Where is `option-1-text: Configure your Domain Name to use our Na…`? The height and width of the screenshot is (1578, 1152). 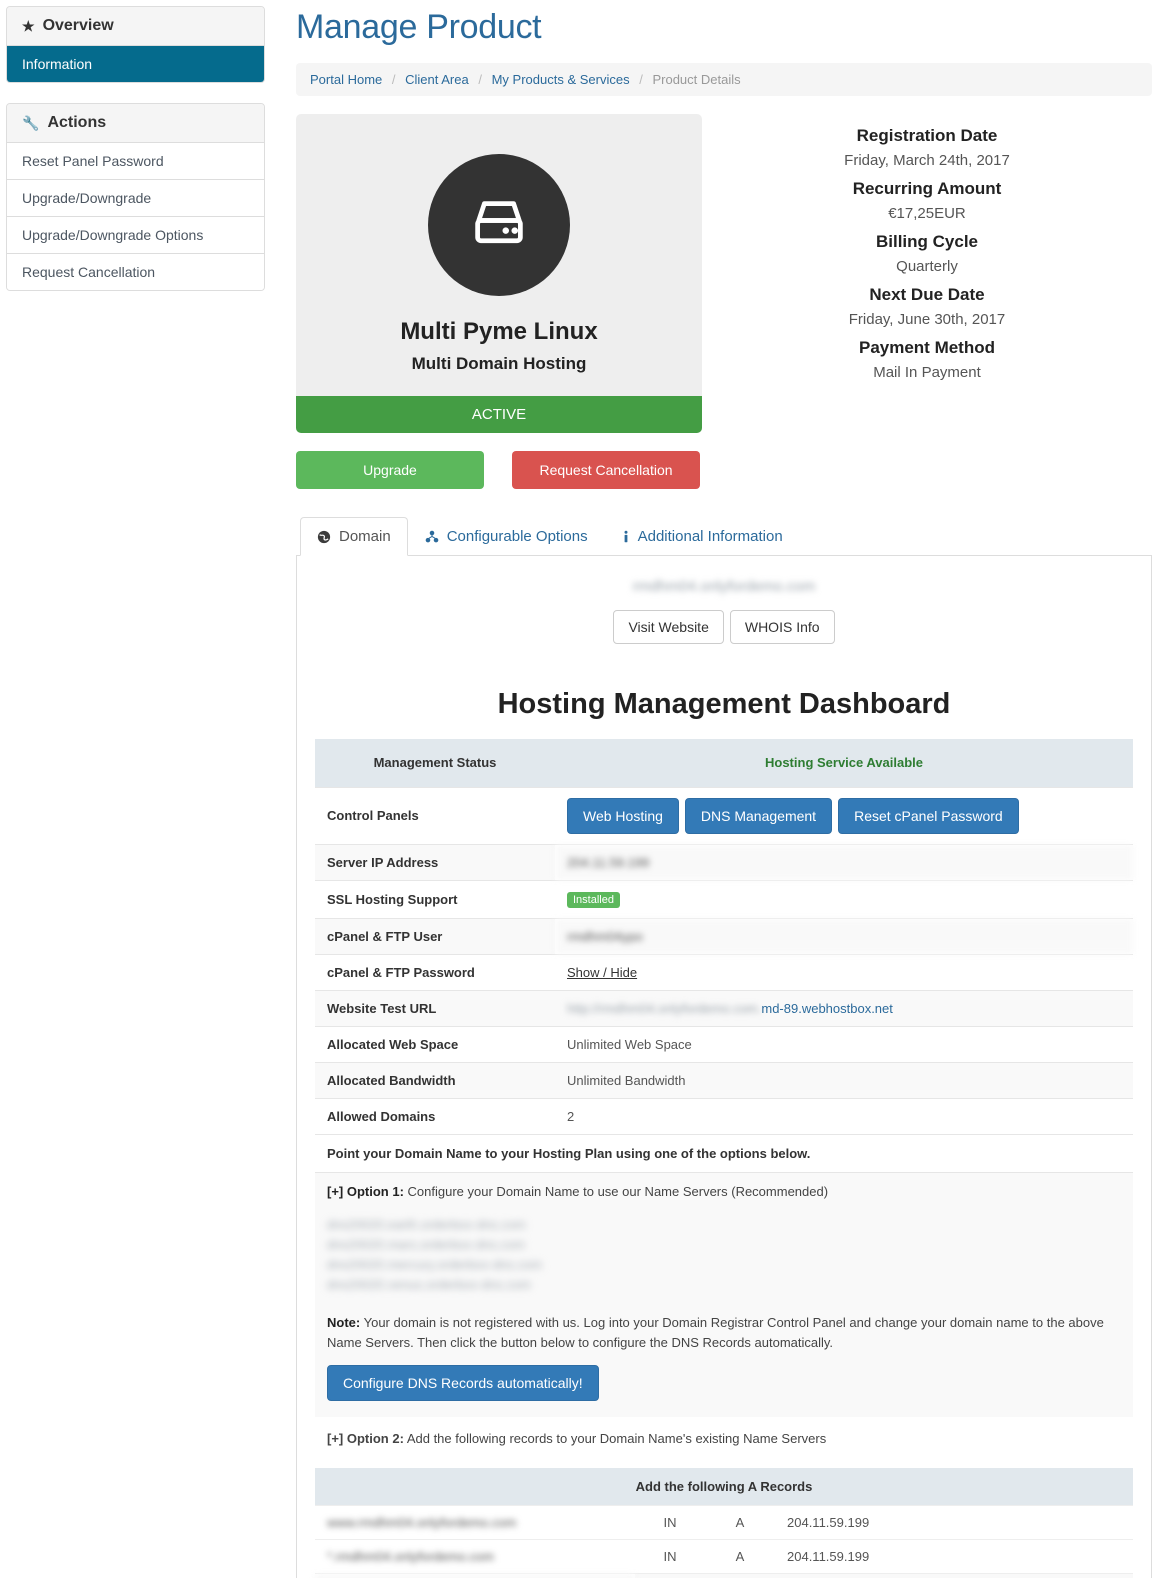
option-1-text: Configure your Domain Name to use our Na… is located at coordinates (618, 1191).